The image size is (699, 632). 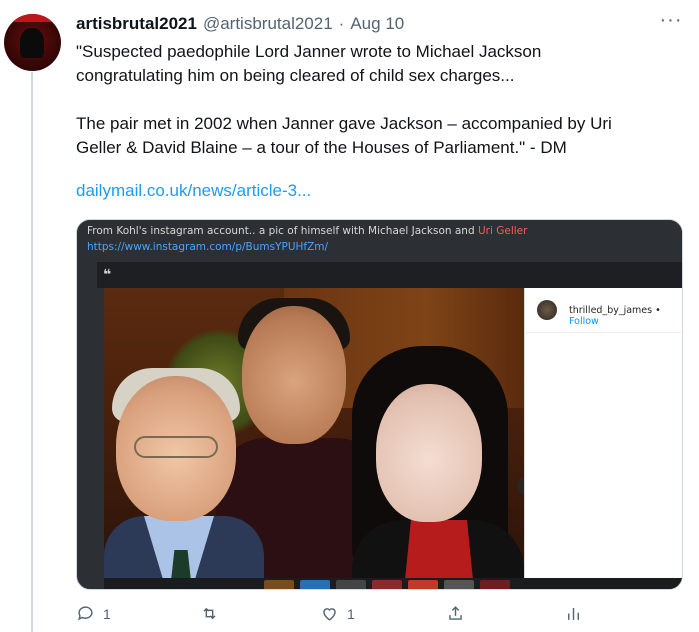 What do you see at coordinates (671, 22) in the screenshot?
I see `more-options-icon: ···` at bounding box center [671, 22].